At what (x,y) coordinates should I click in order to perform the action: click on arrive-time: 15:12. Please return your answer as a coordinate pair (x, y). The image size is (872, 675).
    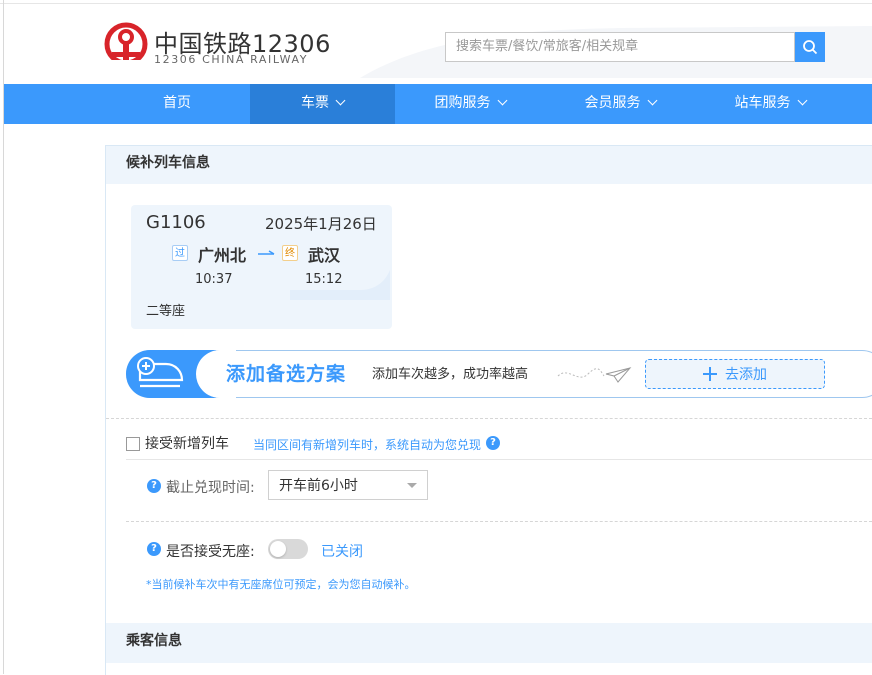
    Looking at the image, I should click on (324, 279).